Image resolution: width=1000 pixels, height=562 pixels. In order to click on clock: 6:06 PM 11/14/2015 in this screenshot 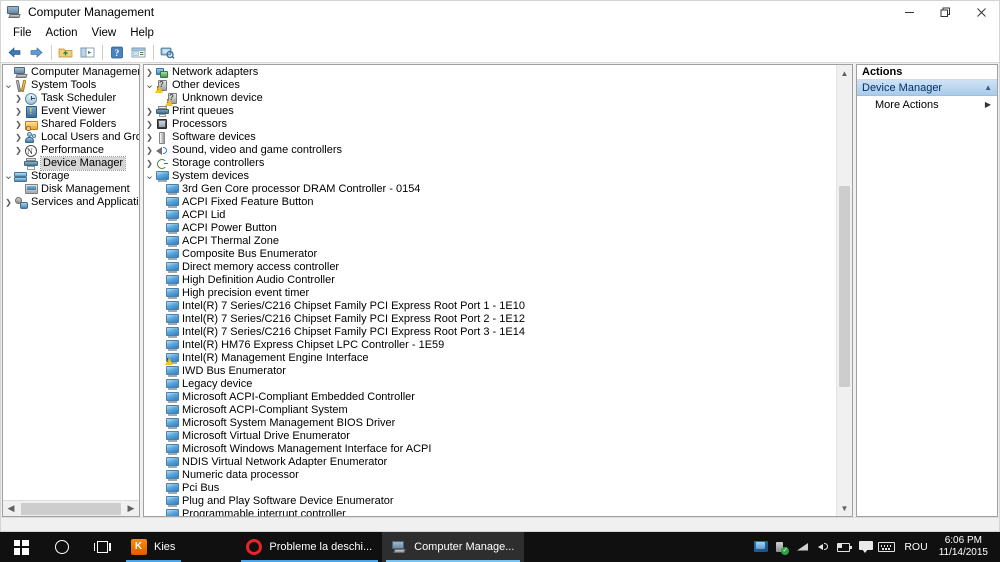, I will do `click(965, 547)`.